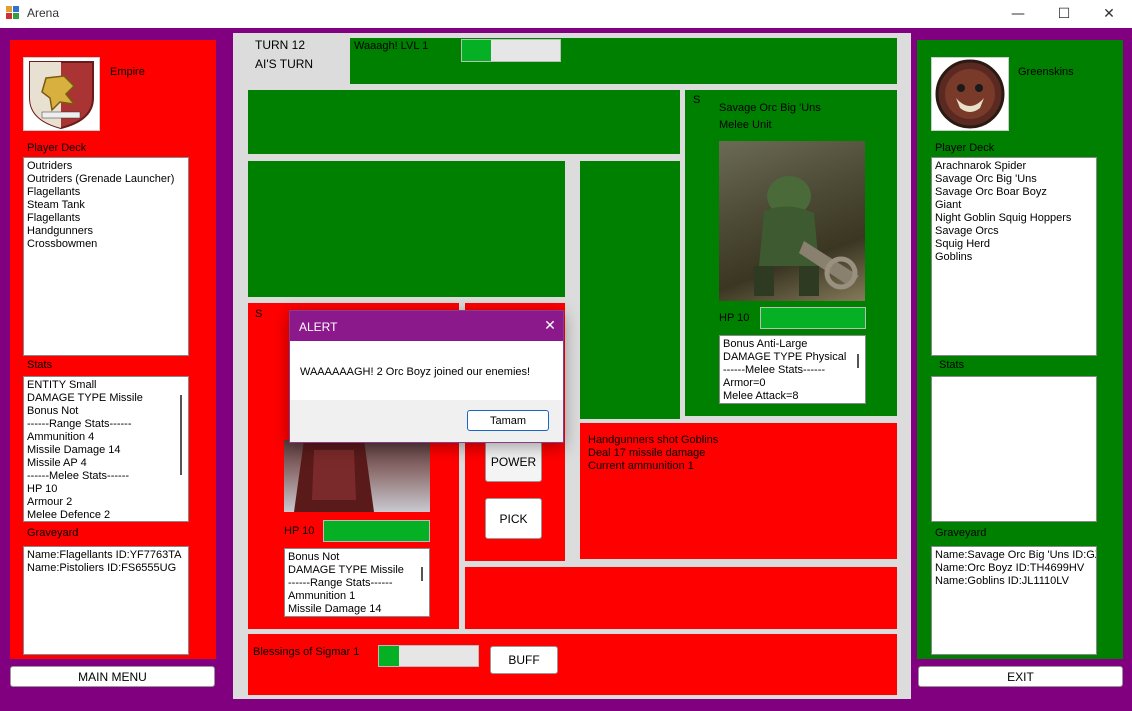 The height and width of the screenshot is (711, 1132). What do you see at coordinates (106, 489) in the screenshot?
I see `stats-list-item: HP 10` at bounding box center [106, 489].